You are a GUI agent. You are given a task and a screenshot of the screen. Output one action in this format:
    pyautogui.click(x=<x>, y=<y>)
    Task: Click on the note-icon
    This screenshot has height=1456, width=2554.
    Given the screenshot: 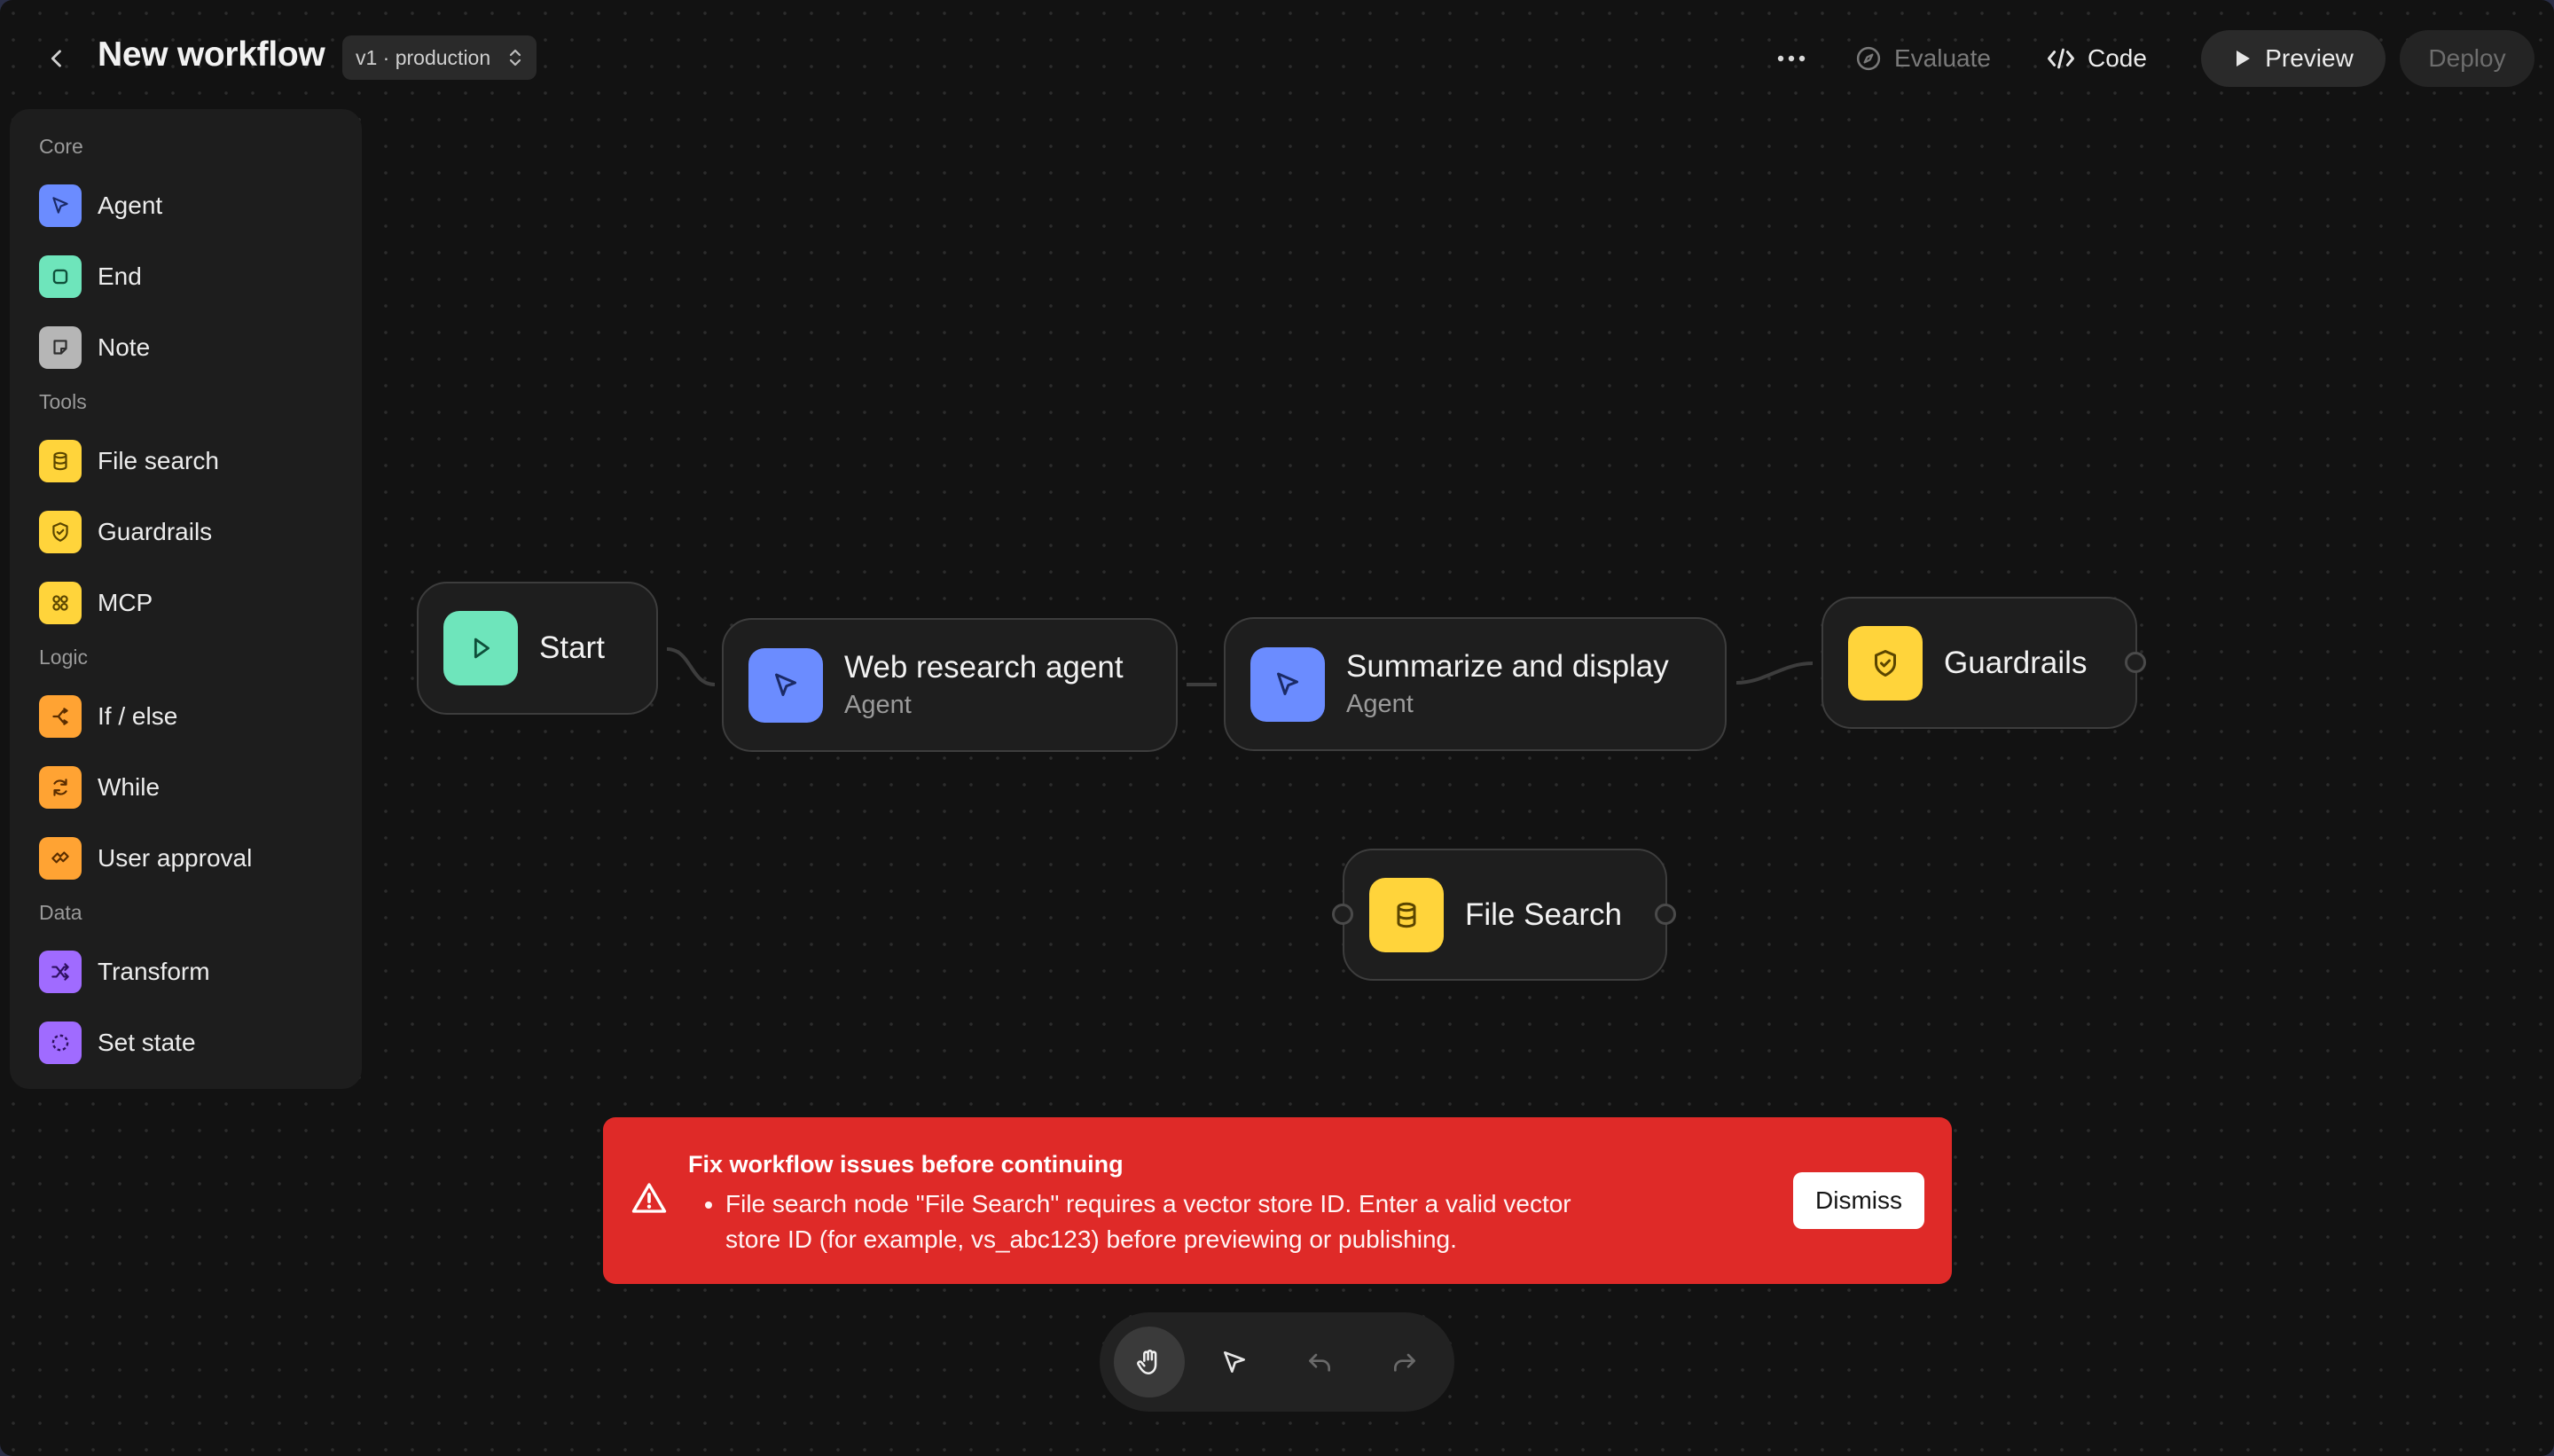 What is the action you would take?
    pyautogui.click(x=60, y=347)
    